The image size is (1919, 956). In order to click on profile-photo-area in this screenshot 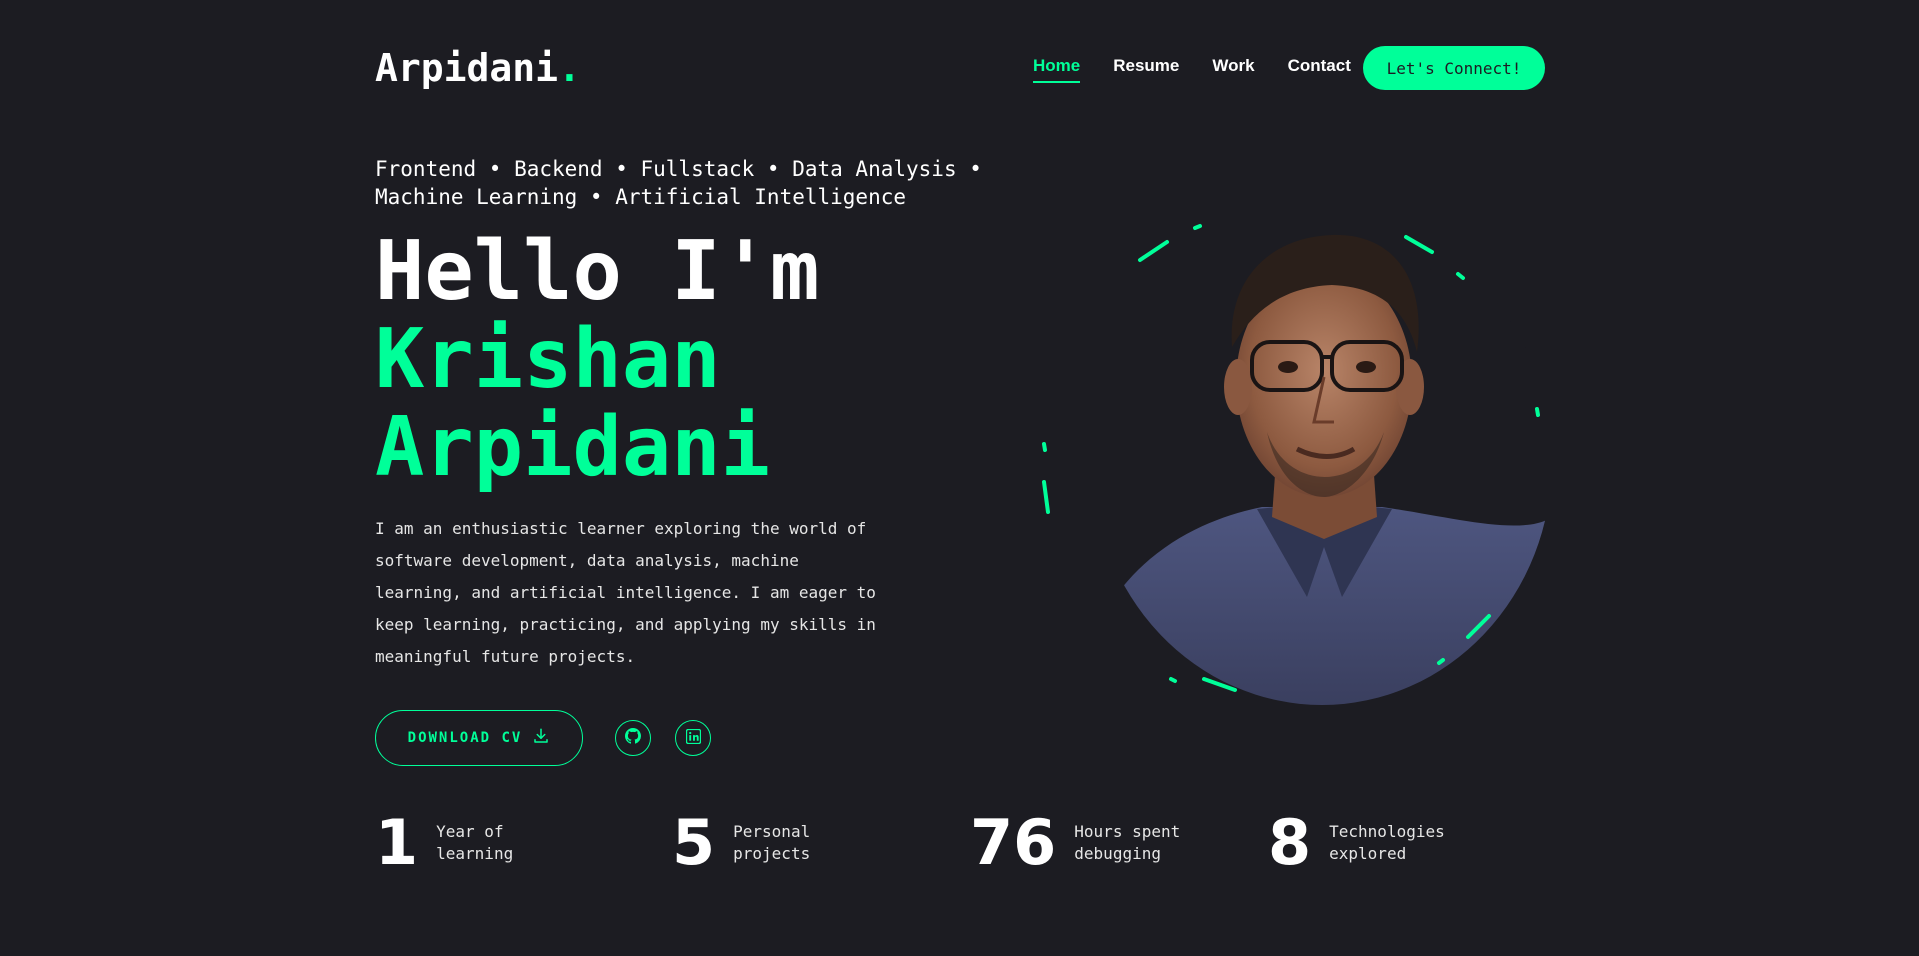, I will do `click(1291, 462)`.